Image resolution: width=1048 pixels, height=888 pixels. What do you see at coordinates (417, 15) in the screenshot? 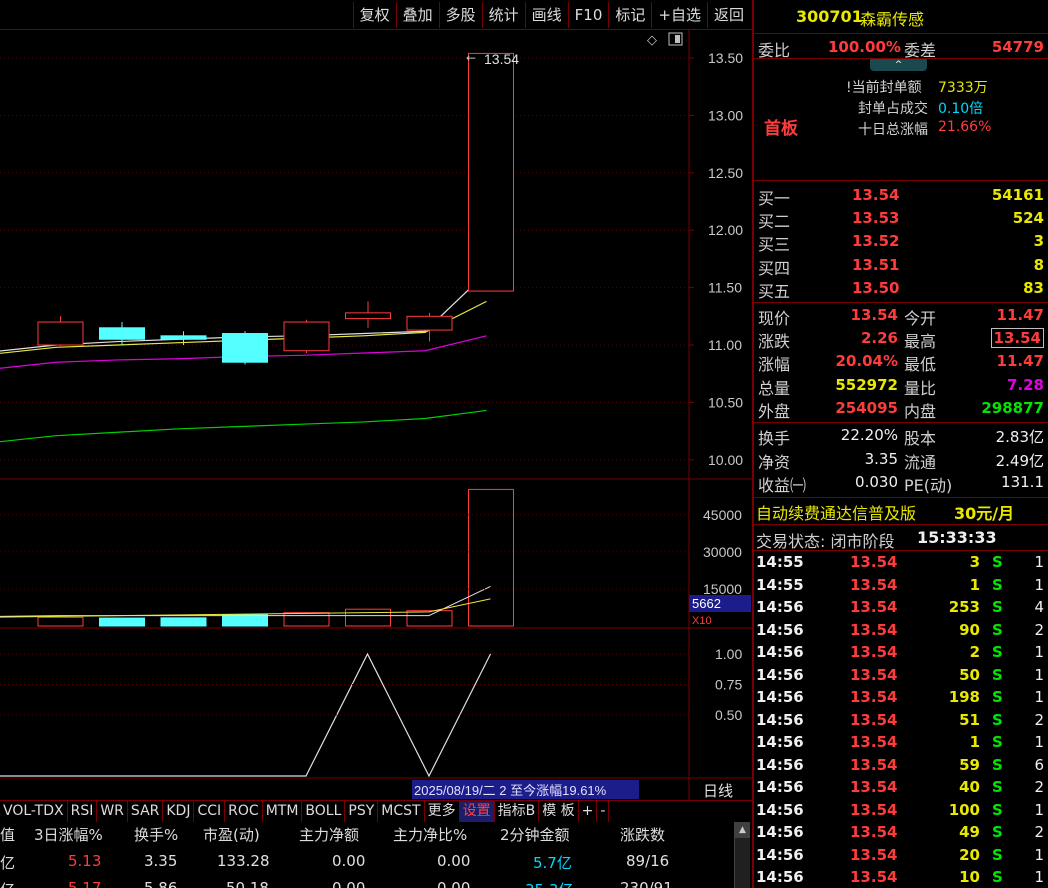
I see `toolbar-button: 叠加` at bounding box center [417, 15].